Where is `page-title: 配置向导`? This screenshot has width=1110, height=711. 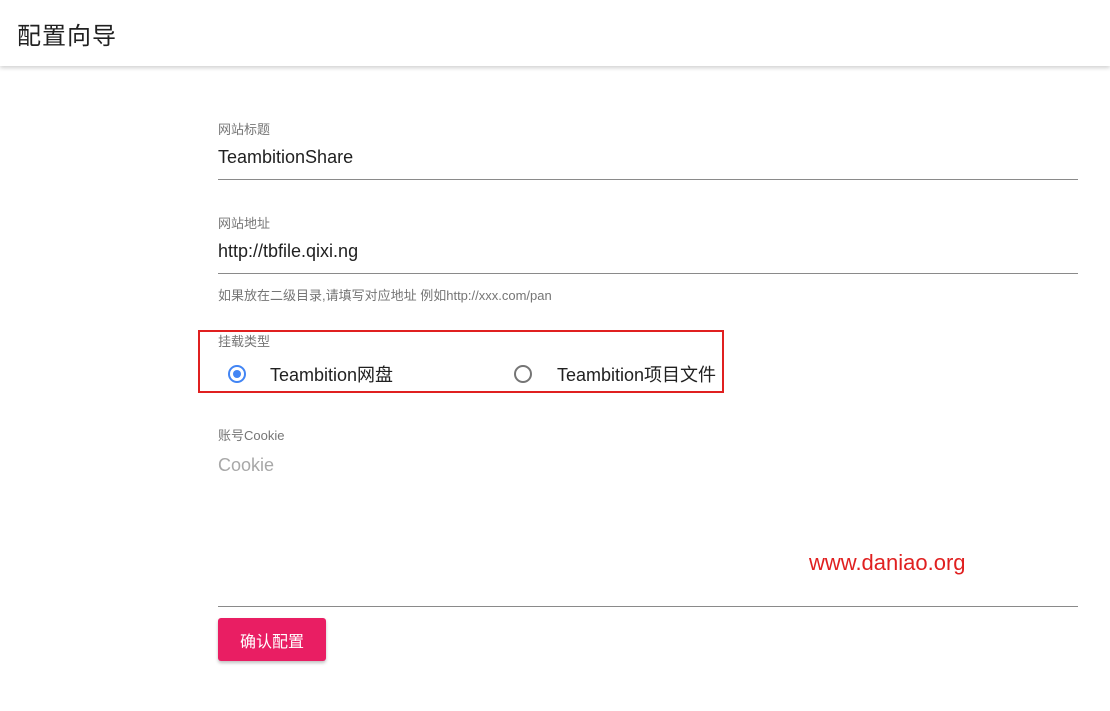 page-title: 配置向导 is located at coordinates (67, 36).